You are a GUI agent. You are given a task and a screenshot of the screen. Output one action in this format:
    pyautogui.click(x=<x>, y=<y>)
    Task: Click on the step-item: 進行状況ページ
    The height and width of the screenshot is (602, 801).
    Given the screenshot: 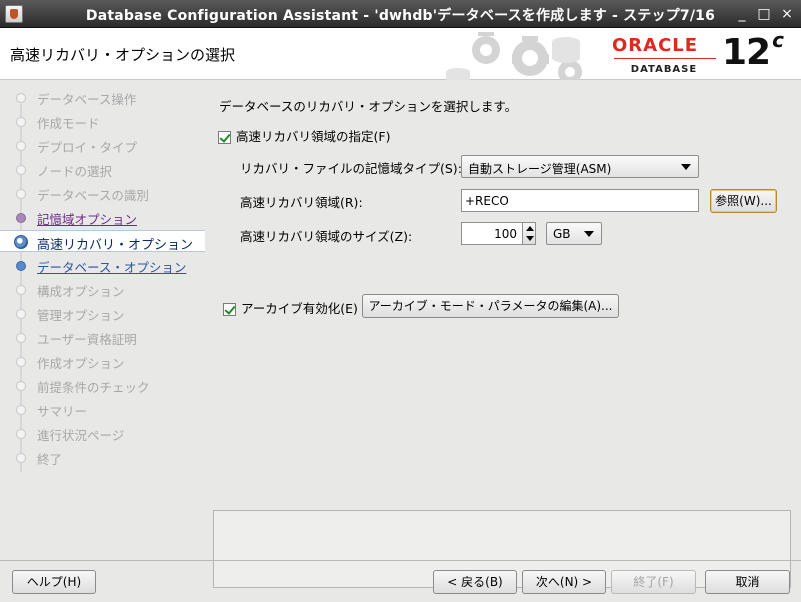 What is the action you would take?
    pyautogui.click(x=102, y=433)
    